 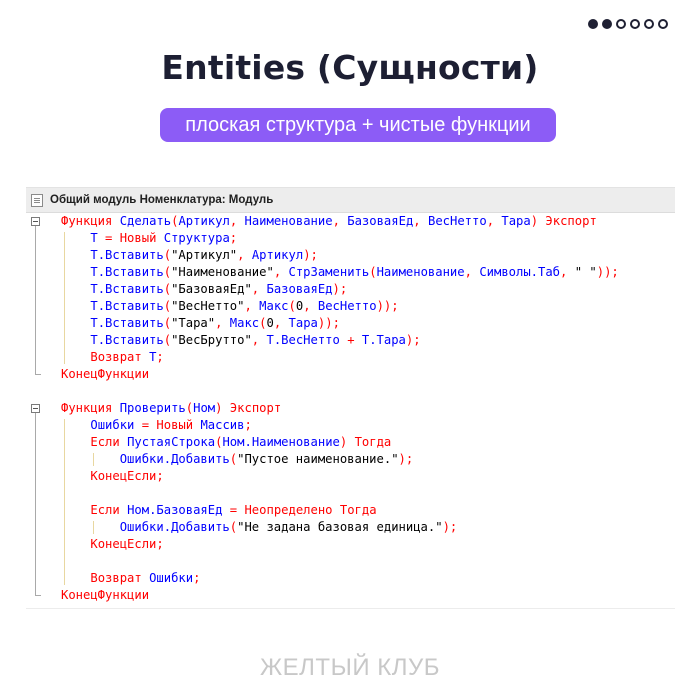 I want to click on code-line: КонецЕсли;, so click(x=350, y=476).